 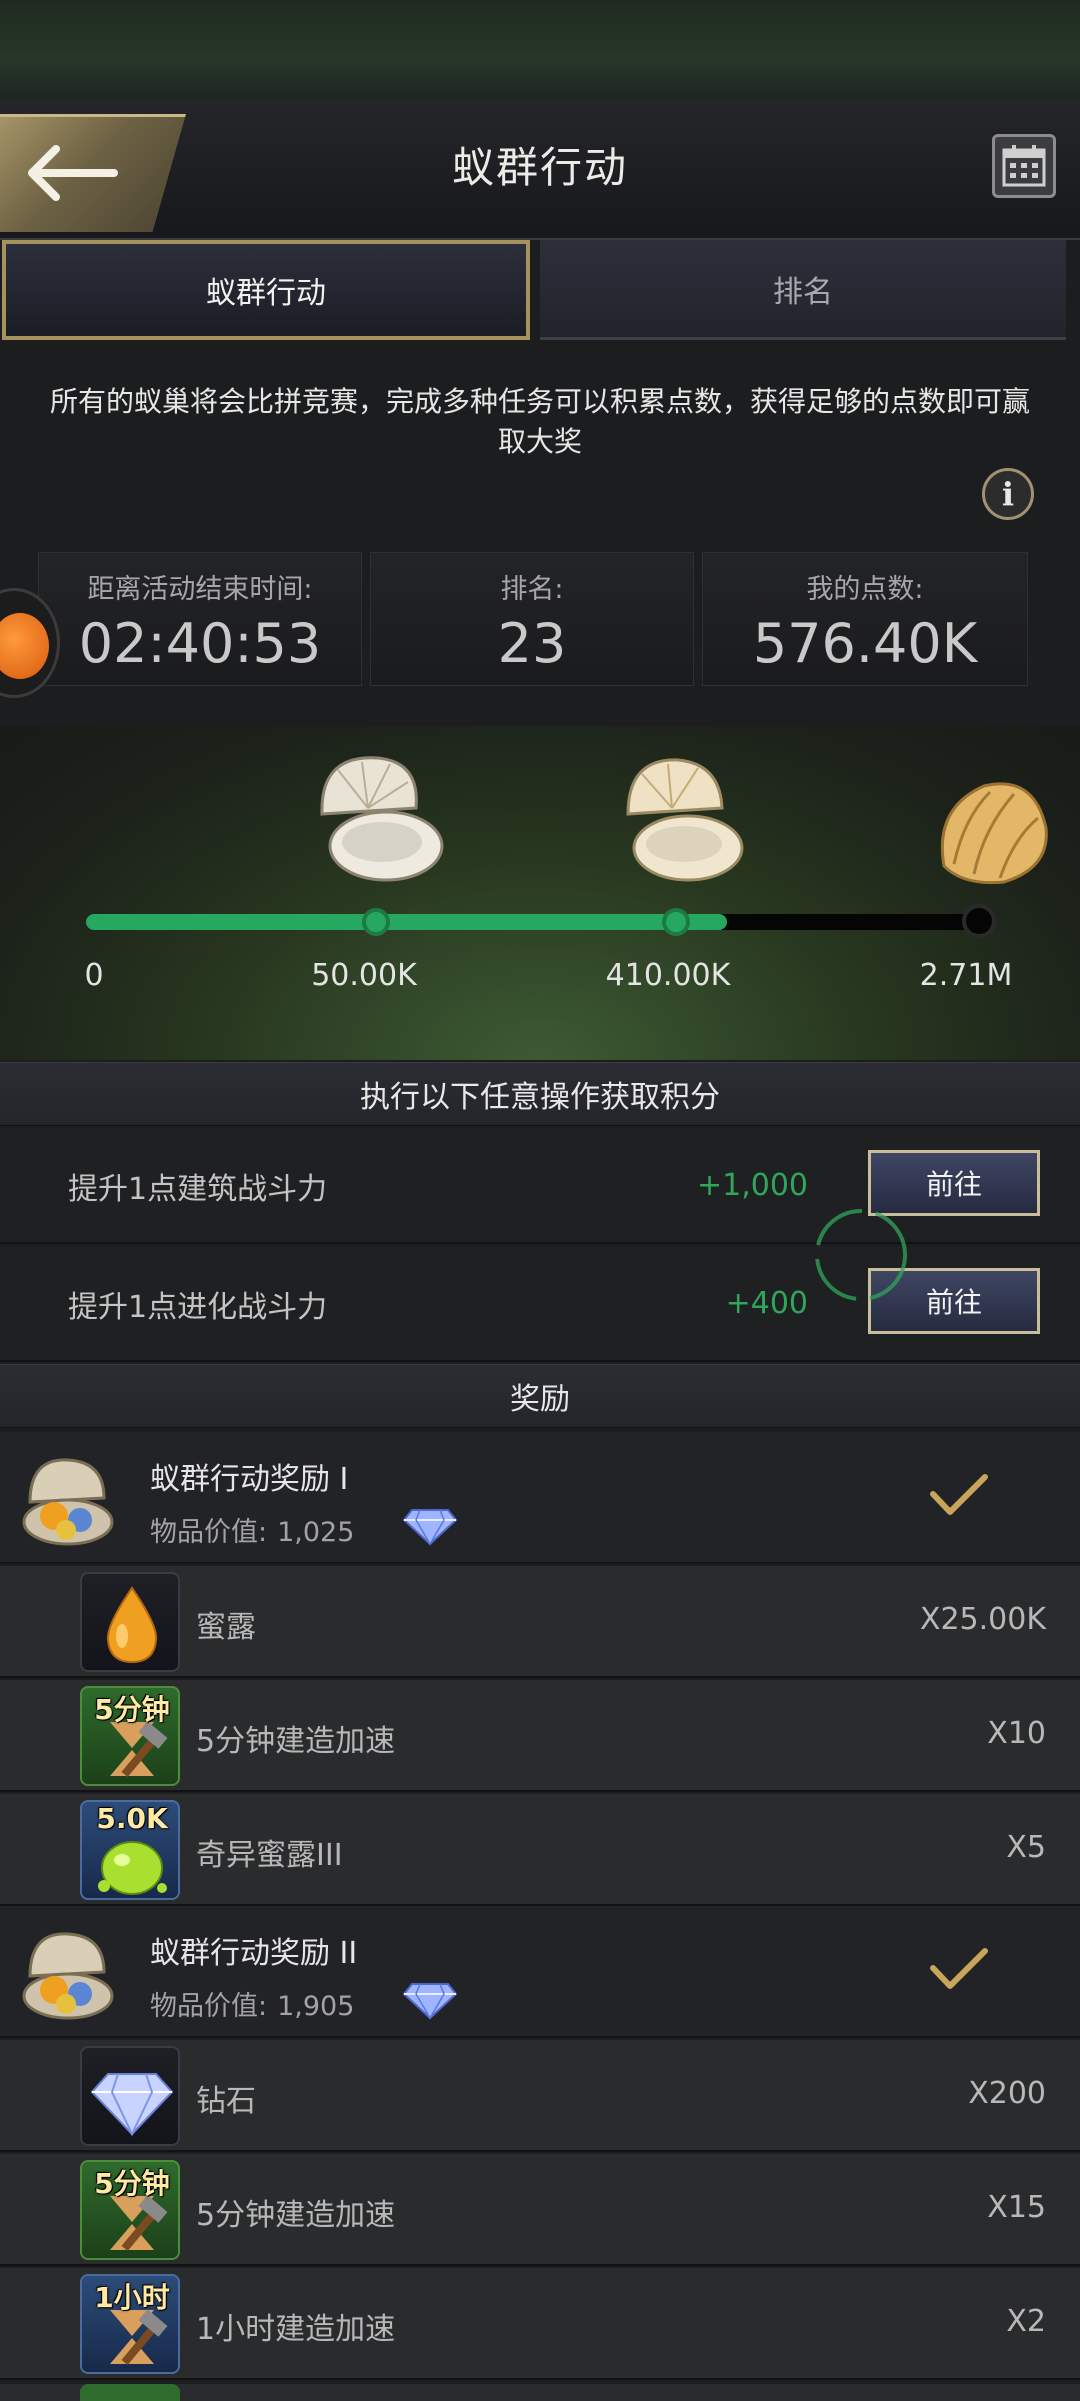 What do you see at coordinates (1026, 1847) in the screenshot?
I see `reward-item-quantity: X5` at bounding box center [1026, 1847].